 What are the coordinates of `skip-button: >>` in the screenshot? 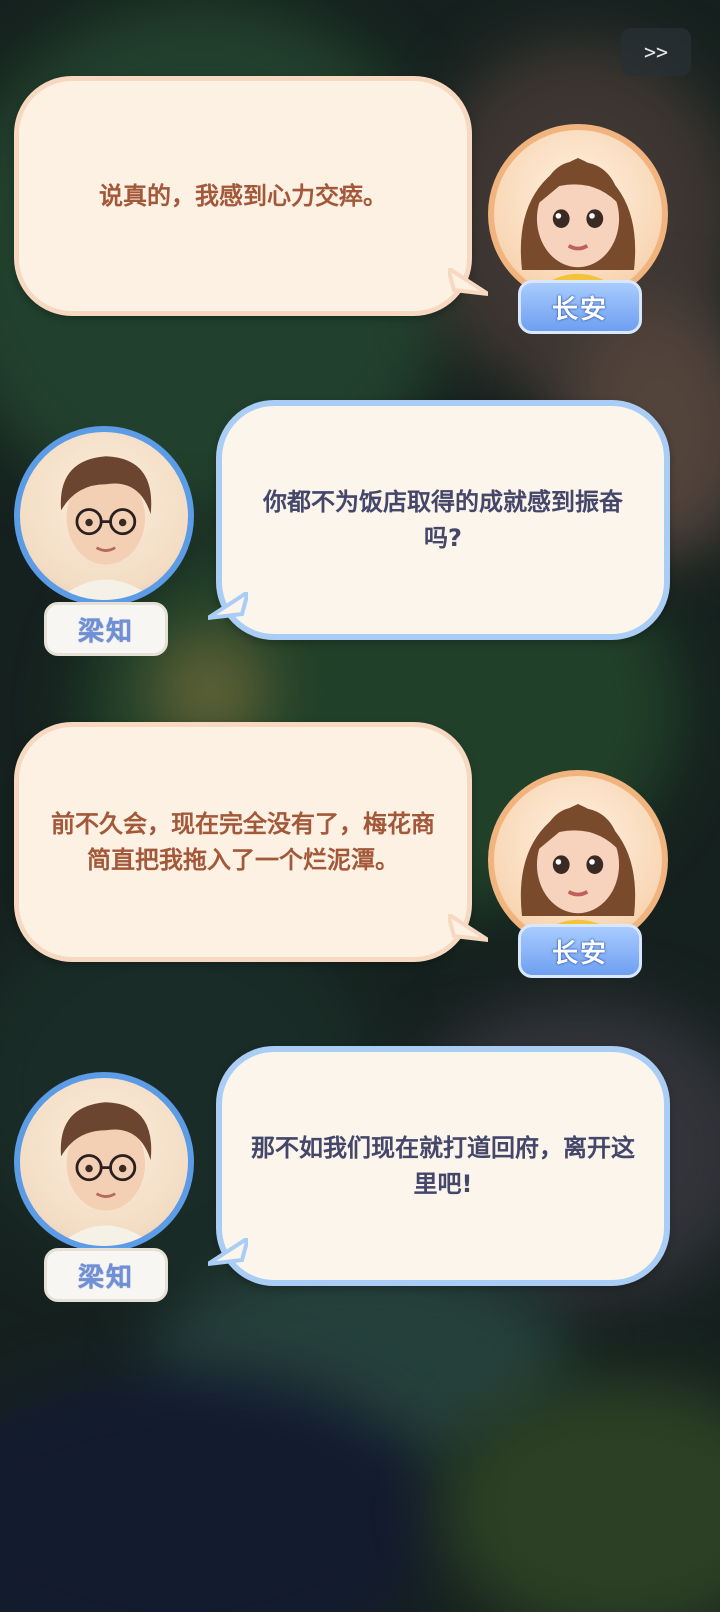 It's located at (656, 52).